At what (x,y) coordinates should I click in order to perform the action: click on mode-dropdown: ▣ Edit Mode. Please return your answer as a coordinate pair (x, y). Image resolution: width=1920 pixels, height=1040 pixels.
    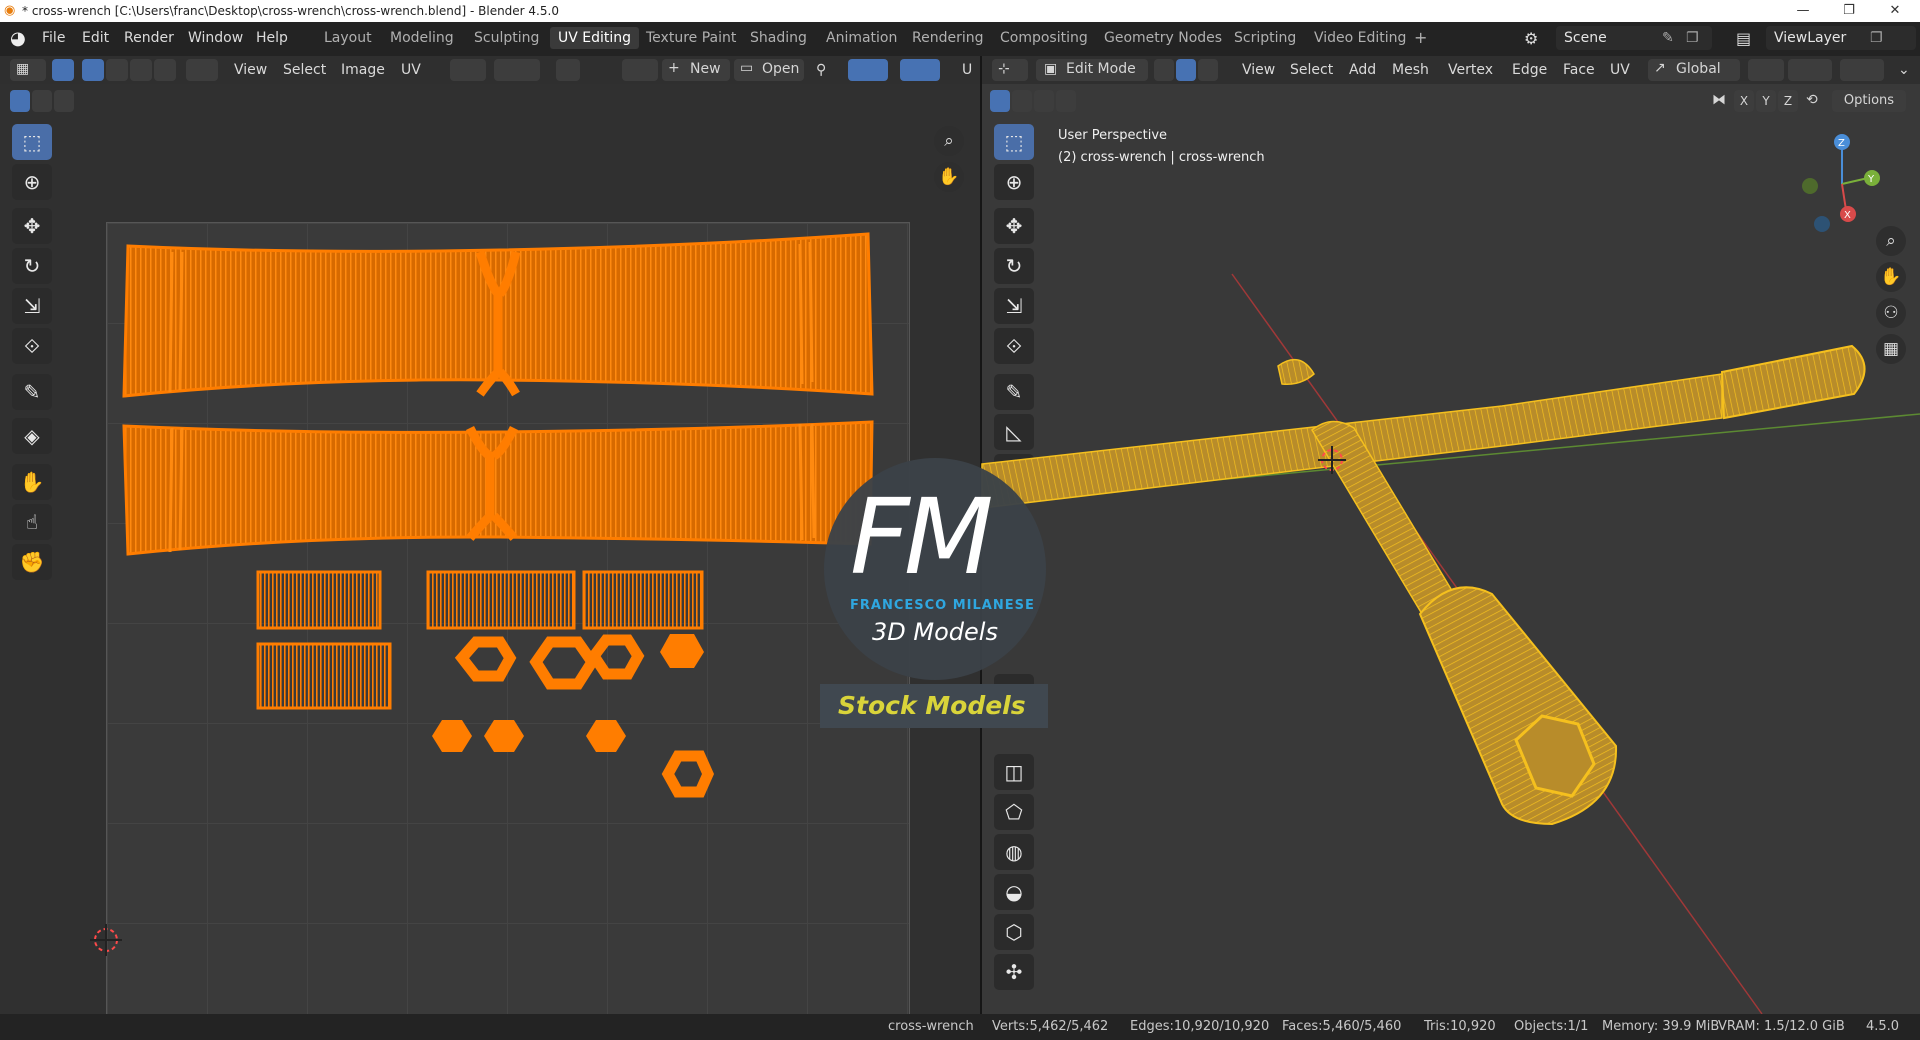
    Looking at the image, I should click on (1092, 70).